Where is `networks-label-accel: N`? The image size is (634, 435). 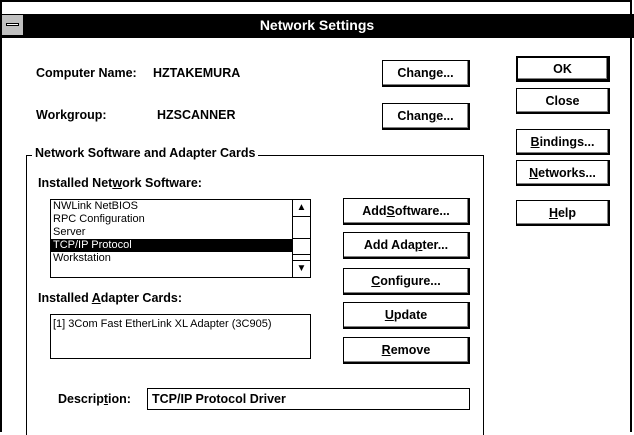 networks-label-accel: N is located at coordinates (534, 172).